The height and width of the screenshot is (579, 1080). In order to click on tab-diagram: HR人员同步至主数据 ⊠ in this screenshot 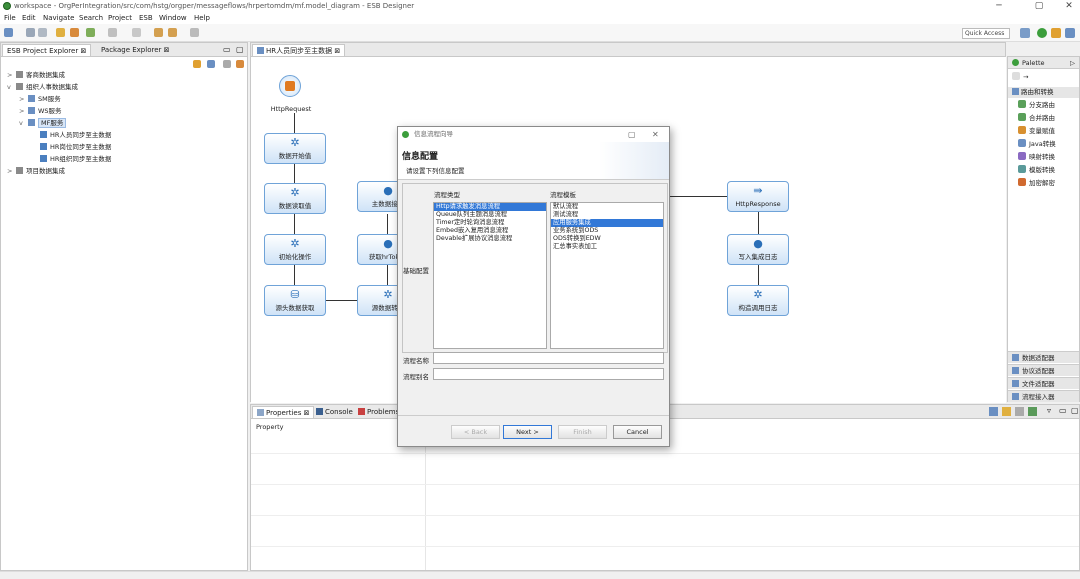, I will do `click(299, 50)`.